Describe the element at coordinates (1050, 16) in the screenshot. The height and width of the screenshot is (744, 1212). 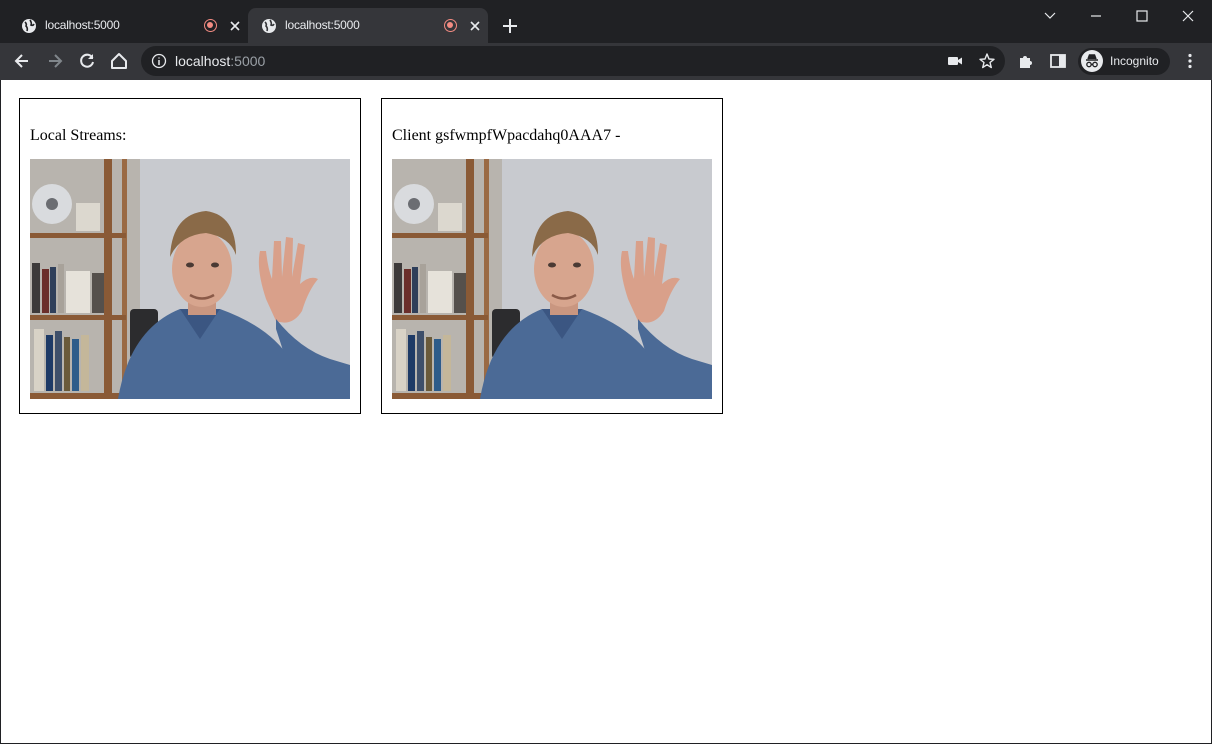
I see `chevron-down-icon` at that location.